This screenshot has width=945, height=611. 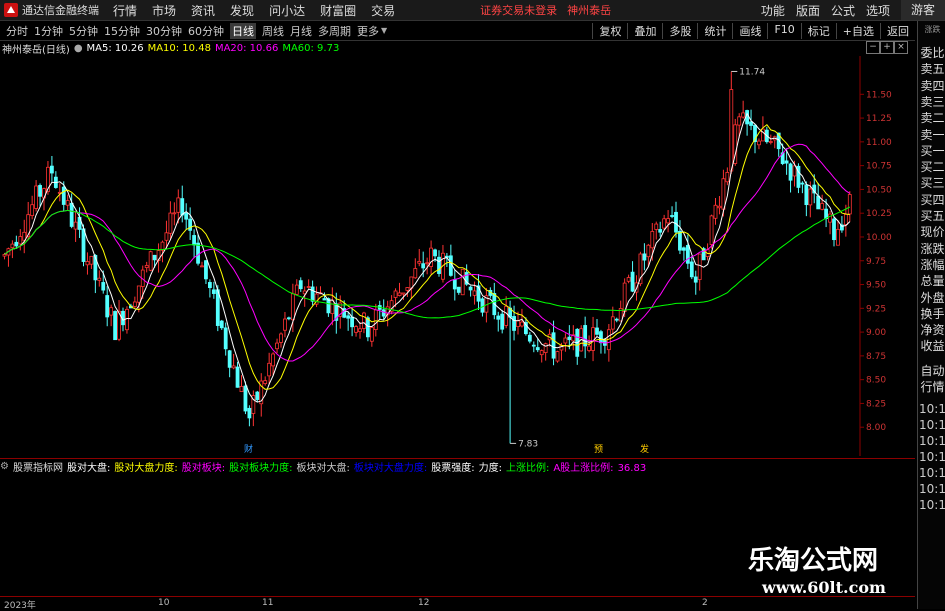 What do you see at coordinates (873, 47) in the screenshot?
I see `zoom-out-icon: −` at bounding box center [873, 47].